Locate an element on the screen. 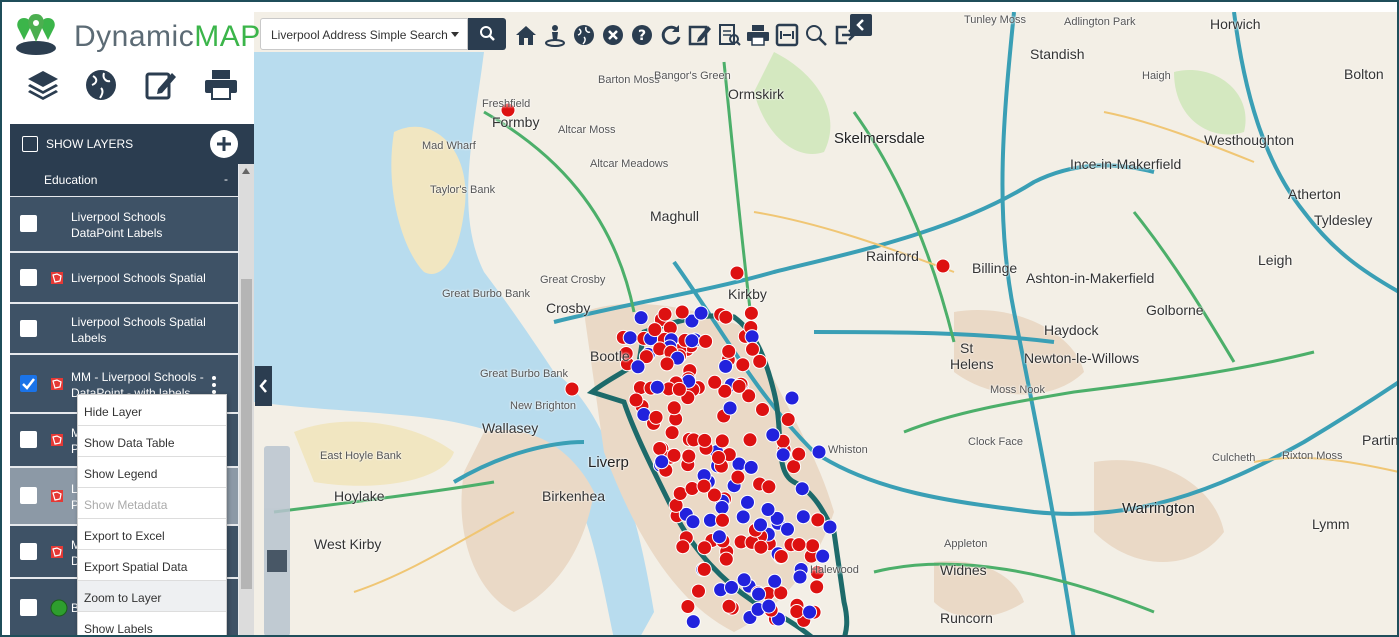 This screenshot has height=637, width=1399. layer-scrollbar is located at coordinates (246, 399).